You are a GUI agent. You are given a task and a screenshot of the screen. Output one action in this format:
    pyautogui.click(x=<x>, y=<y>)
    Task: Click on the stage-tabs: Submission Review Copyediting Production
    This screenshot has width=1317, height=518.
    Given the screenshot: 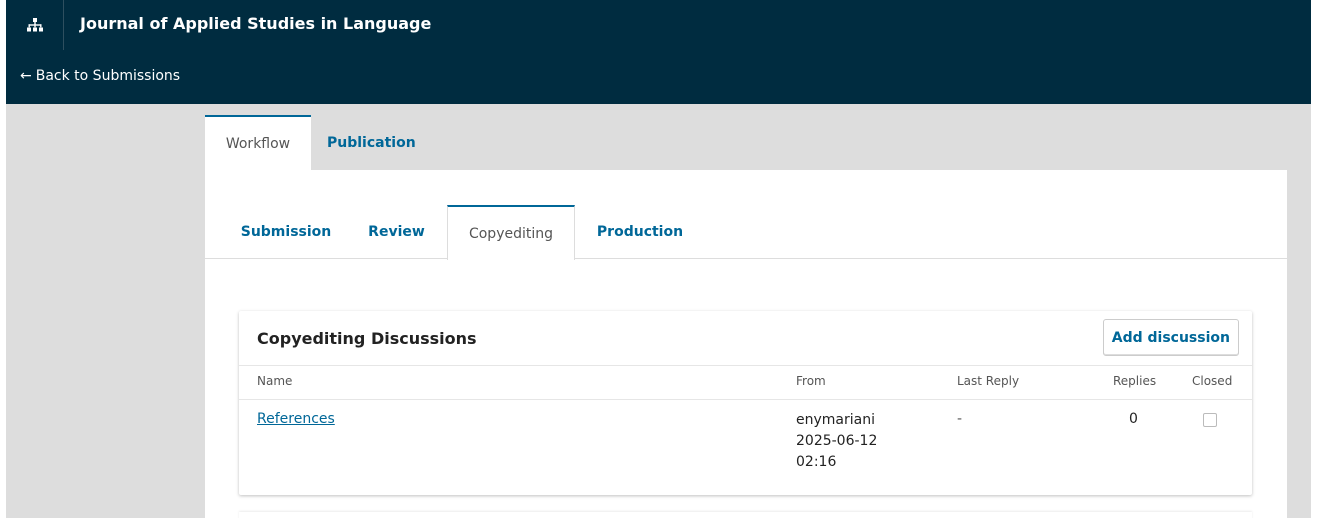 What is the action you would take?
    pyautogui.click(x=746, y=232)
    